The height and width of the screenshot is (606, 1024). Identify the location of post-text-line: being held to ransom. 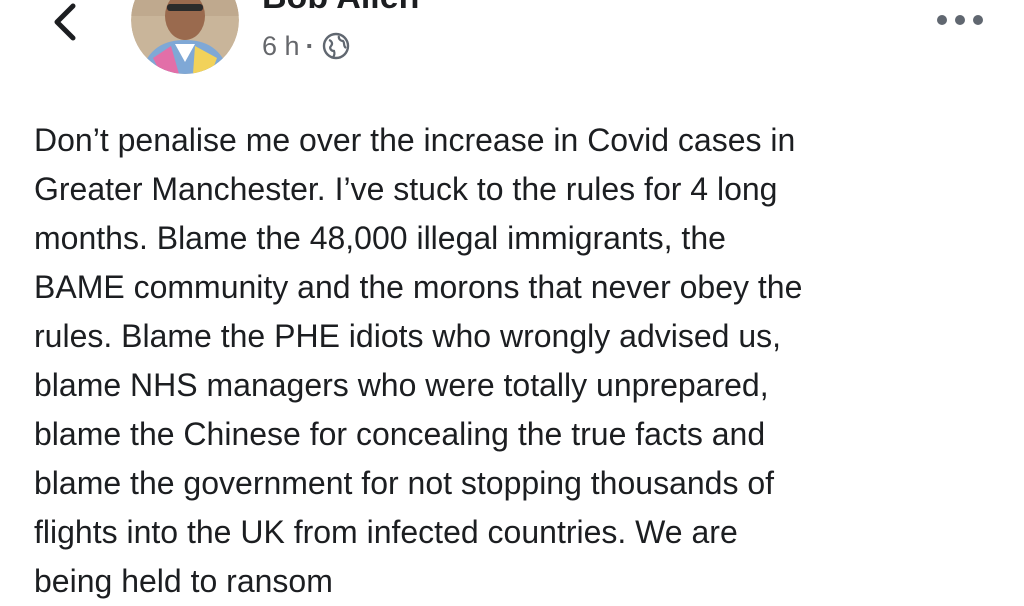
(183, 581).